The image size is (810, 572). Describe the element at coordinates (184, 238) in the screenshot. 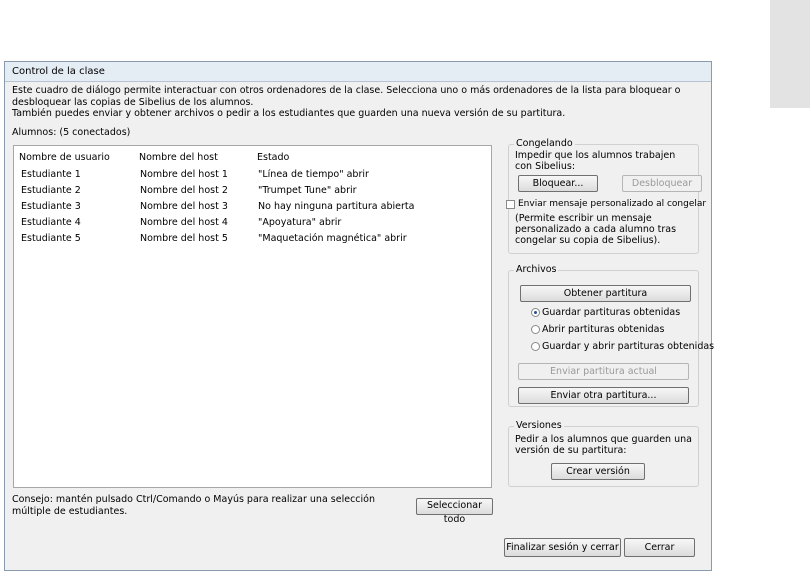

I see `hostname-cell: Nombre del host 5` at that location.